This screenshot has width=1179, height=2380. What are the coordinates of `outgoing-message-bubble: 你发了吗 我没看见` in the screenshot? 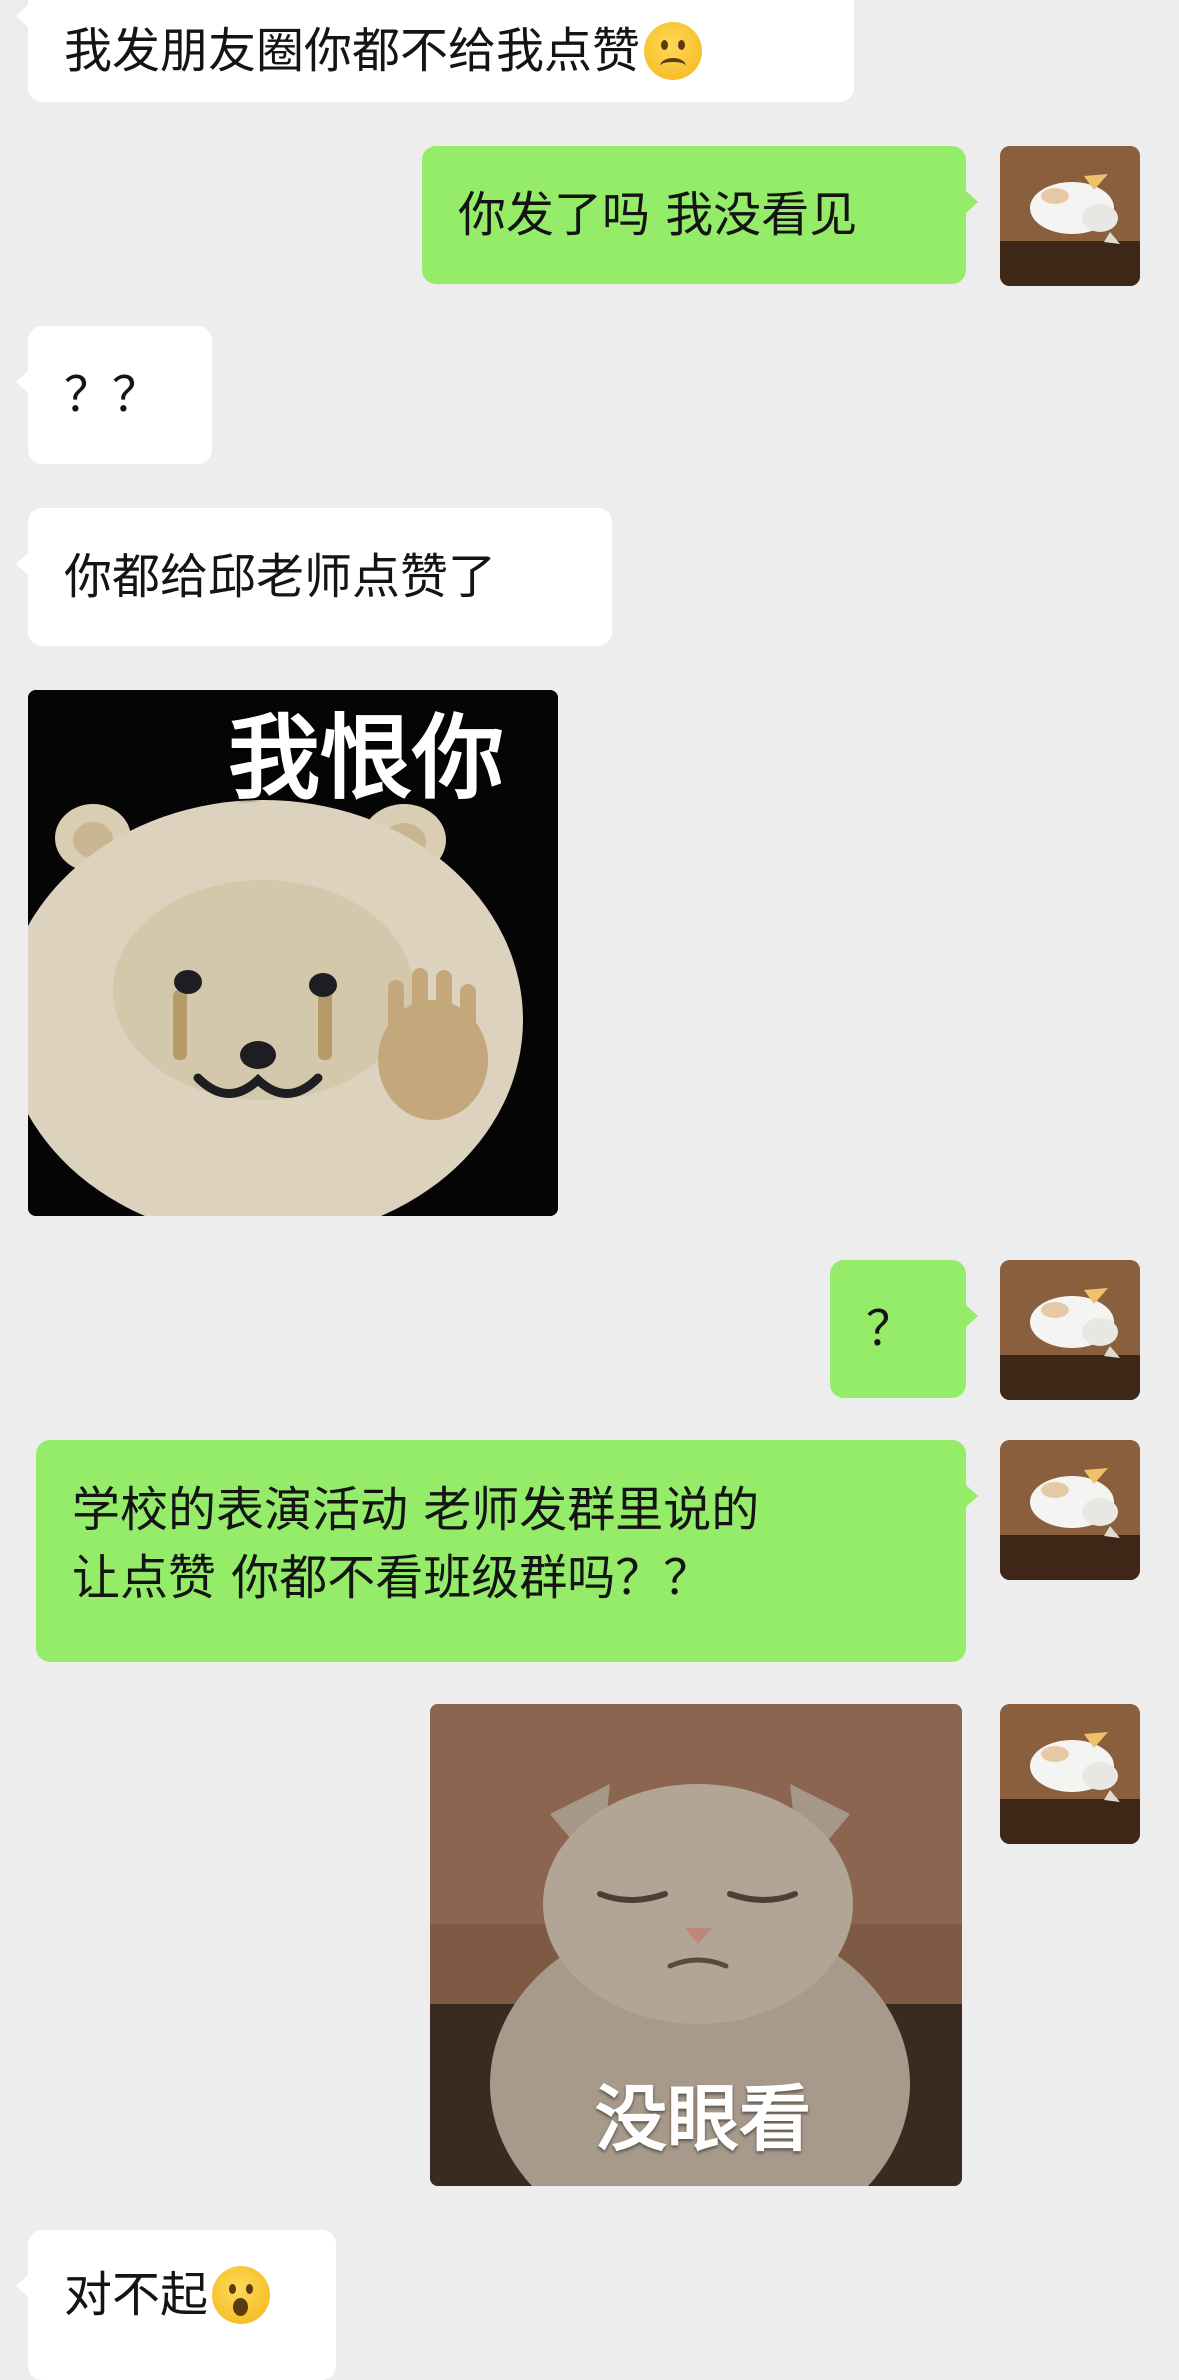 It's located at (700, 215).